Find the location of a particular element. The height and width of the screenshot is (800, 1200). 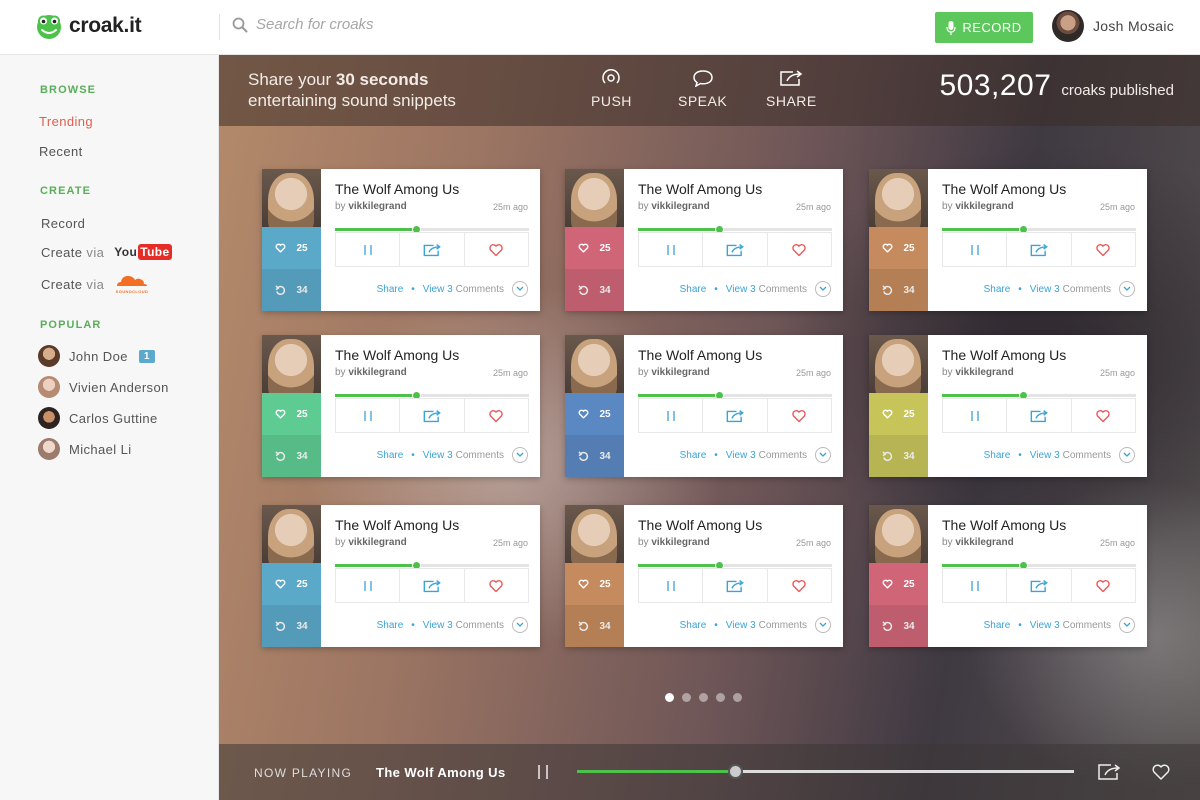

search-bar is located at coordinates (394, 24).